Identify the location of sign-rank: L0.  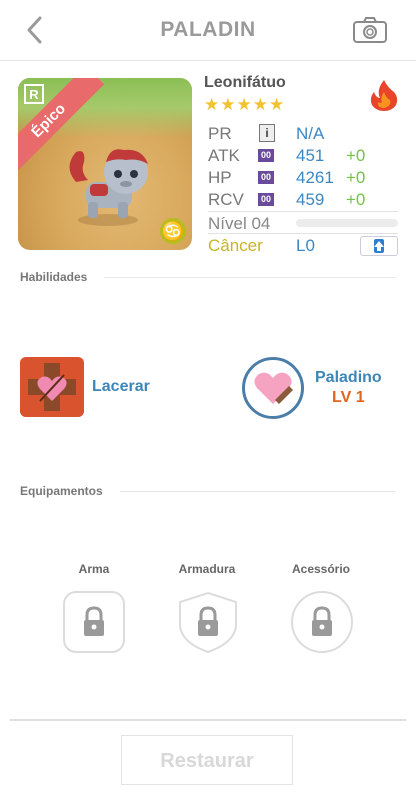
(305, 245).